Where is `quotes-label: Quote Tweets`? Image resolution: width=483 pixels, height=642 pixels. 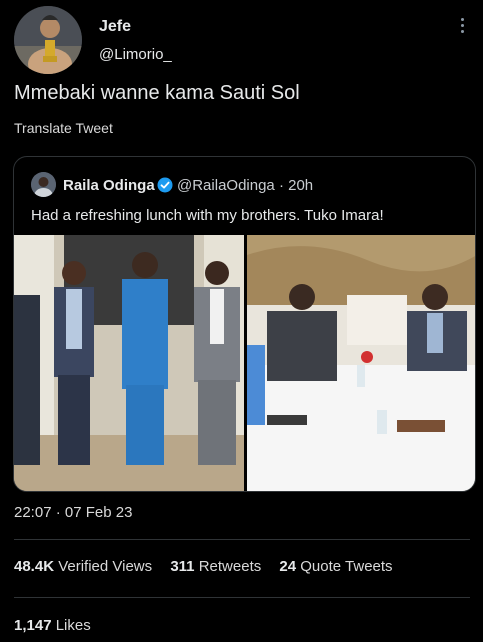
quotes-label: Quote Tweets is located at coordinates (346, 566).